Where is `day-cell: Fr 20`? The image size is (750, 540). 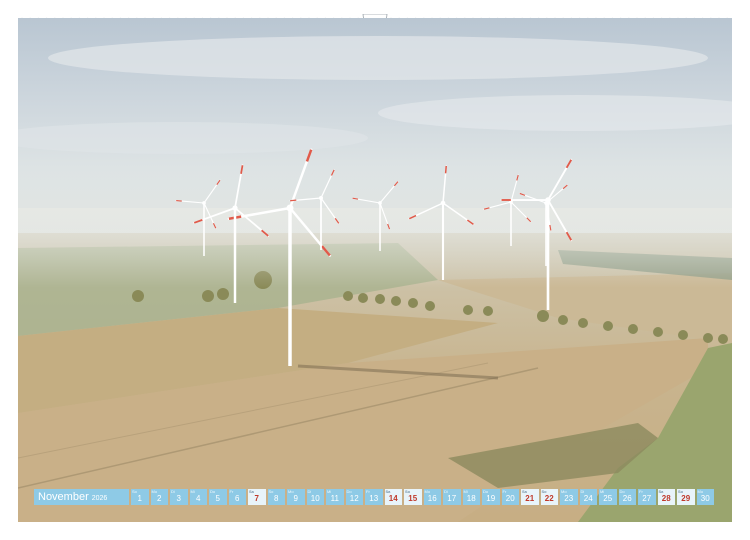
day-cell: Fr 20 is located at coordinates (510, 497).